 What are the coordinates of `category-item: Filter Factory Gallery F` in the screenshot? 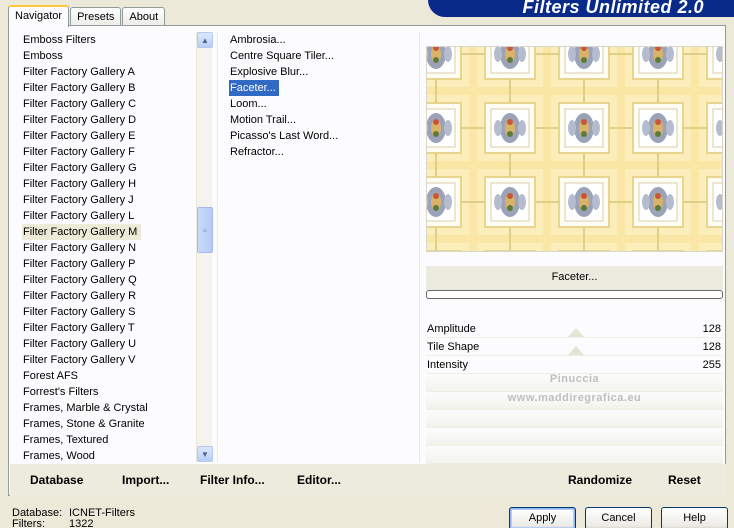 It's located at (110, 152).